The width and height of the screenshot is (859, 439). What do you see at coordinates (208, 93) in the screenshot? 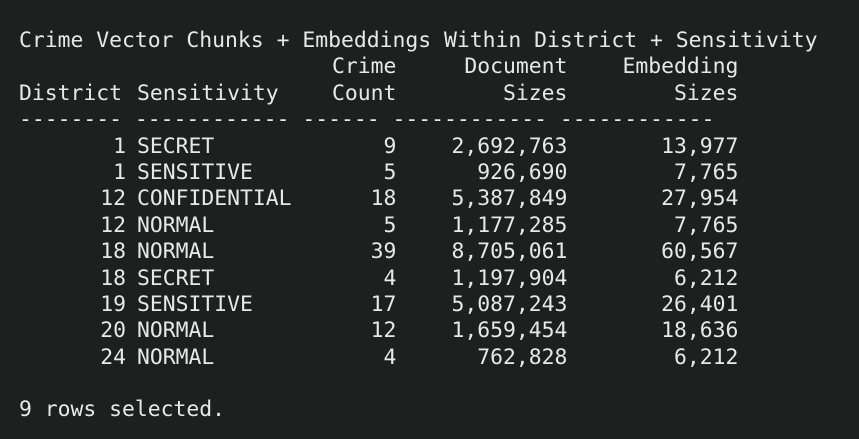
I see `header-sensitivity: Sensitivity` at bounding box center [208, 93].